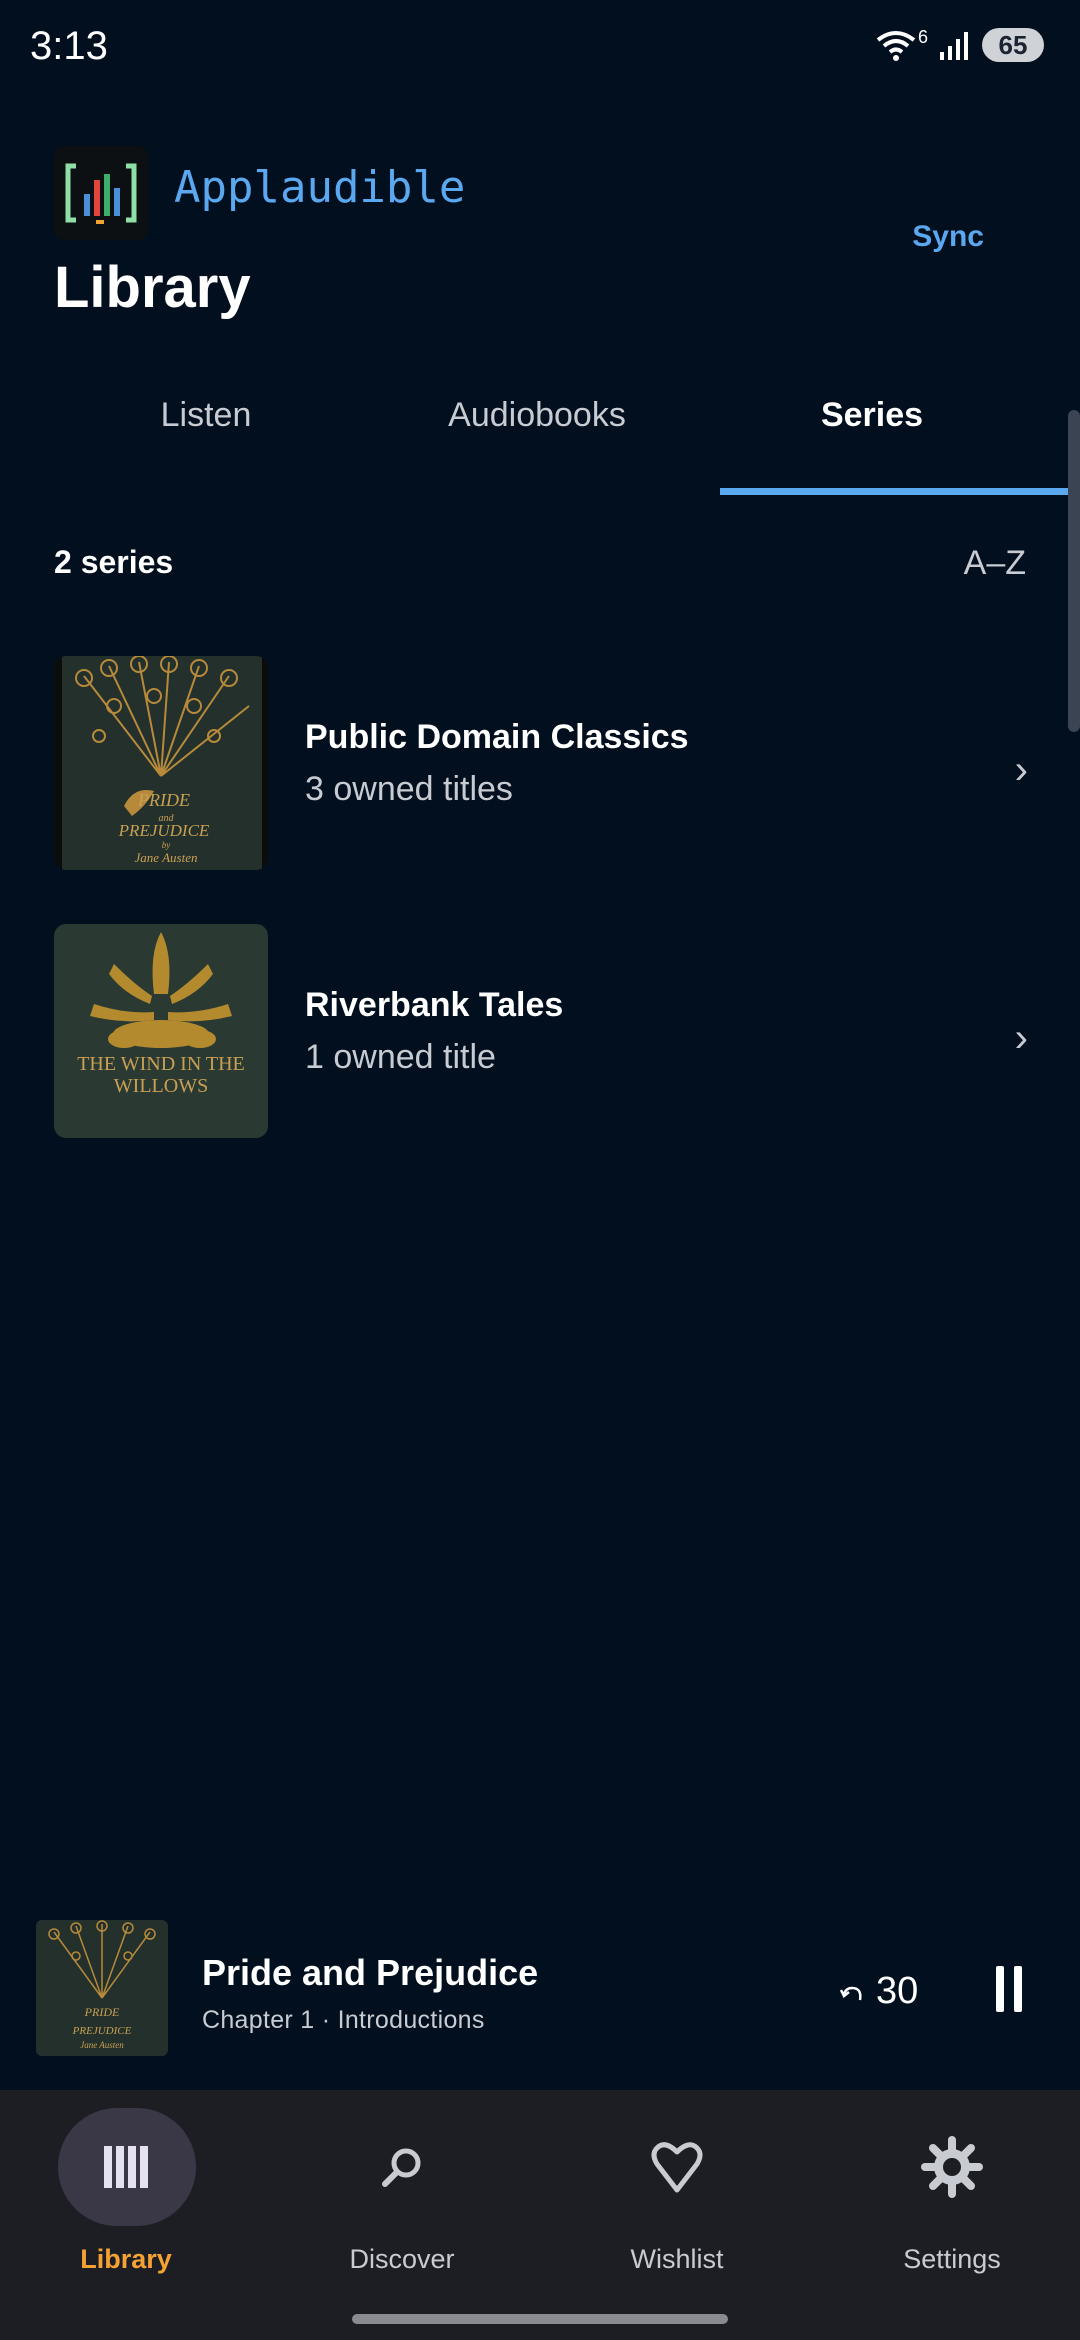 The image size is (1080, 2340). Describe the element at coordinates (161, 763) in the screenshot. I see `pride-and-prejudice-cover: PRIDE and PREJUDICE by Jane Austen` at that location.